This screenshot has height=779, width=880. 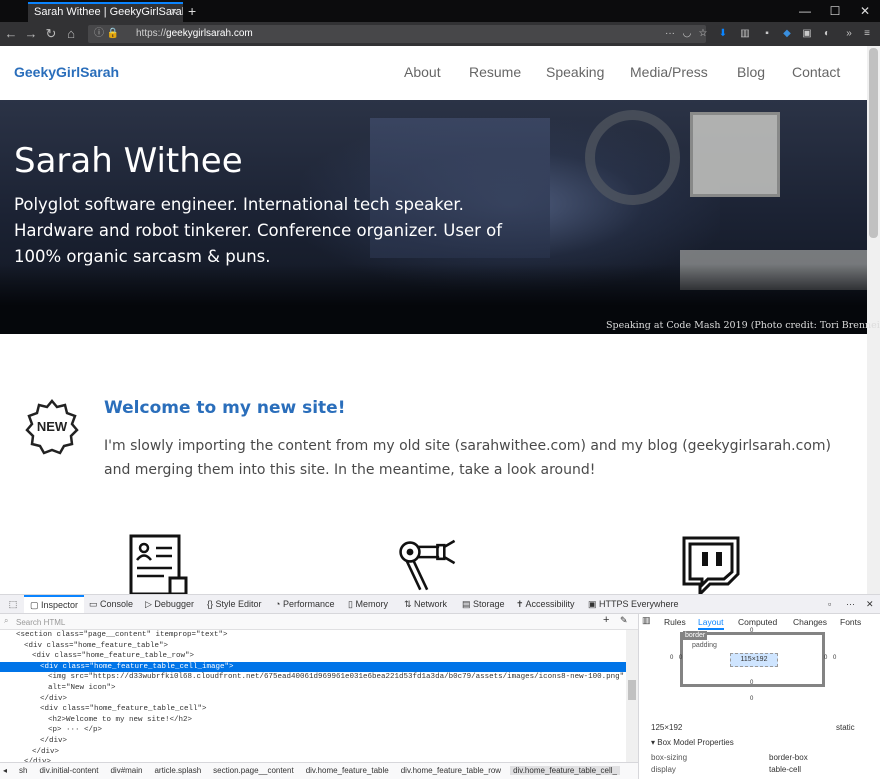 I want to click on breadcrumb-item: div.initial-content, so click(x=68, y=770).